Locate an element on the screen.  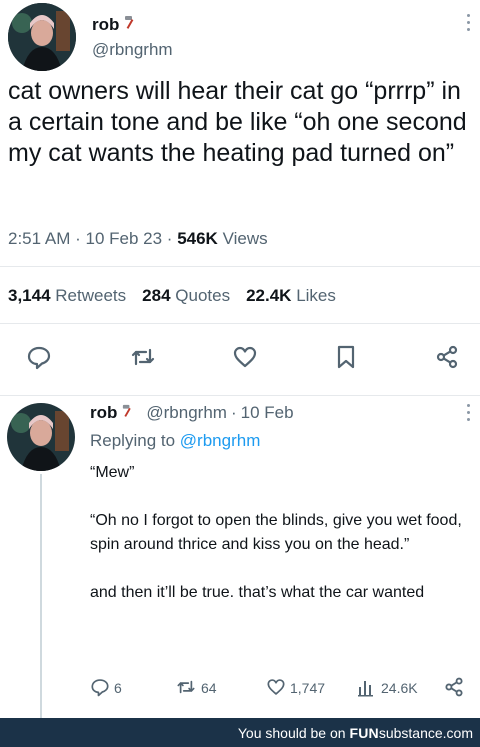
more-options-icon is located at coordinates (469, 24).